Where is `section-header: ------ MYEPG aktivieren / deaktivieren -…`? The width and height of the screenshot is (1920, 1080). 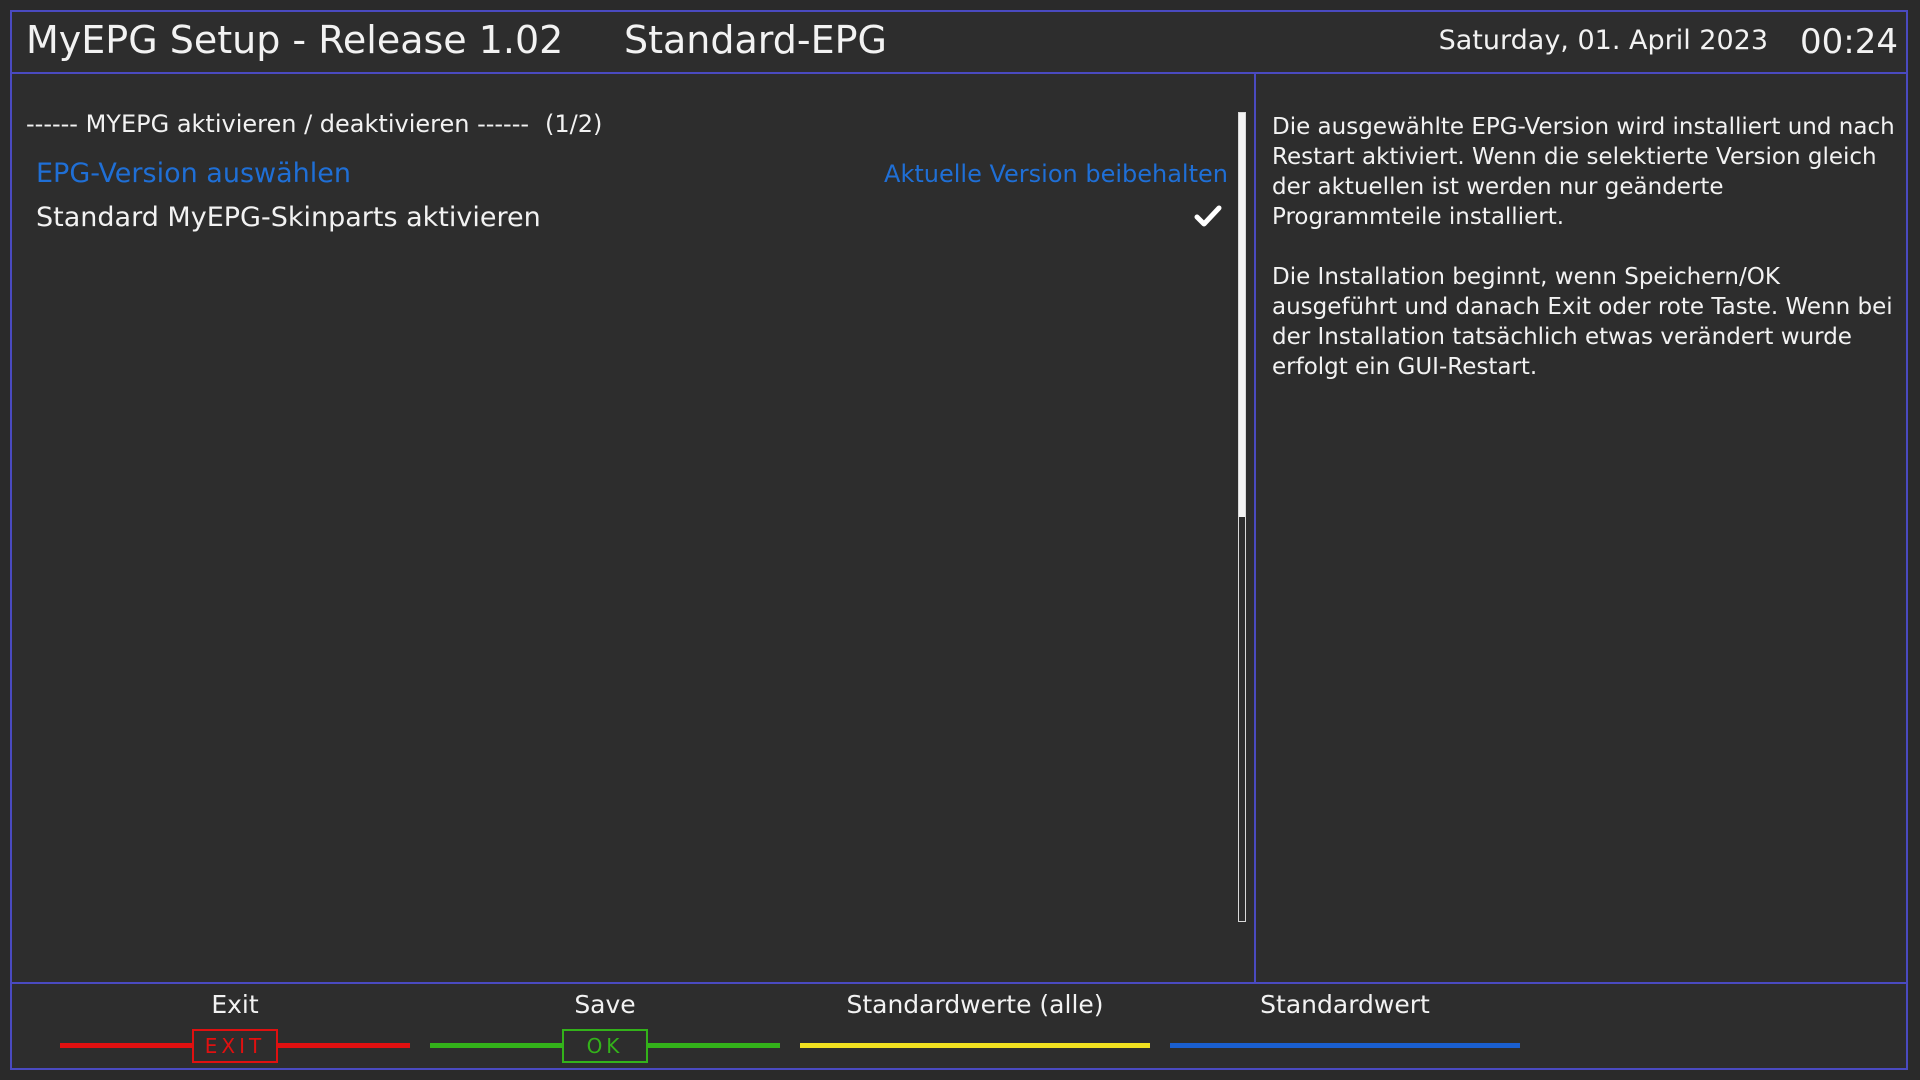 section-header: ------ MYEPG aktivieren / deaktivieren -… is located at coordinates (314, 124).